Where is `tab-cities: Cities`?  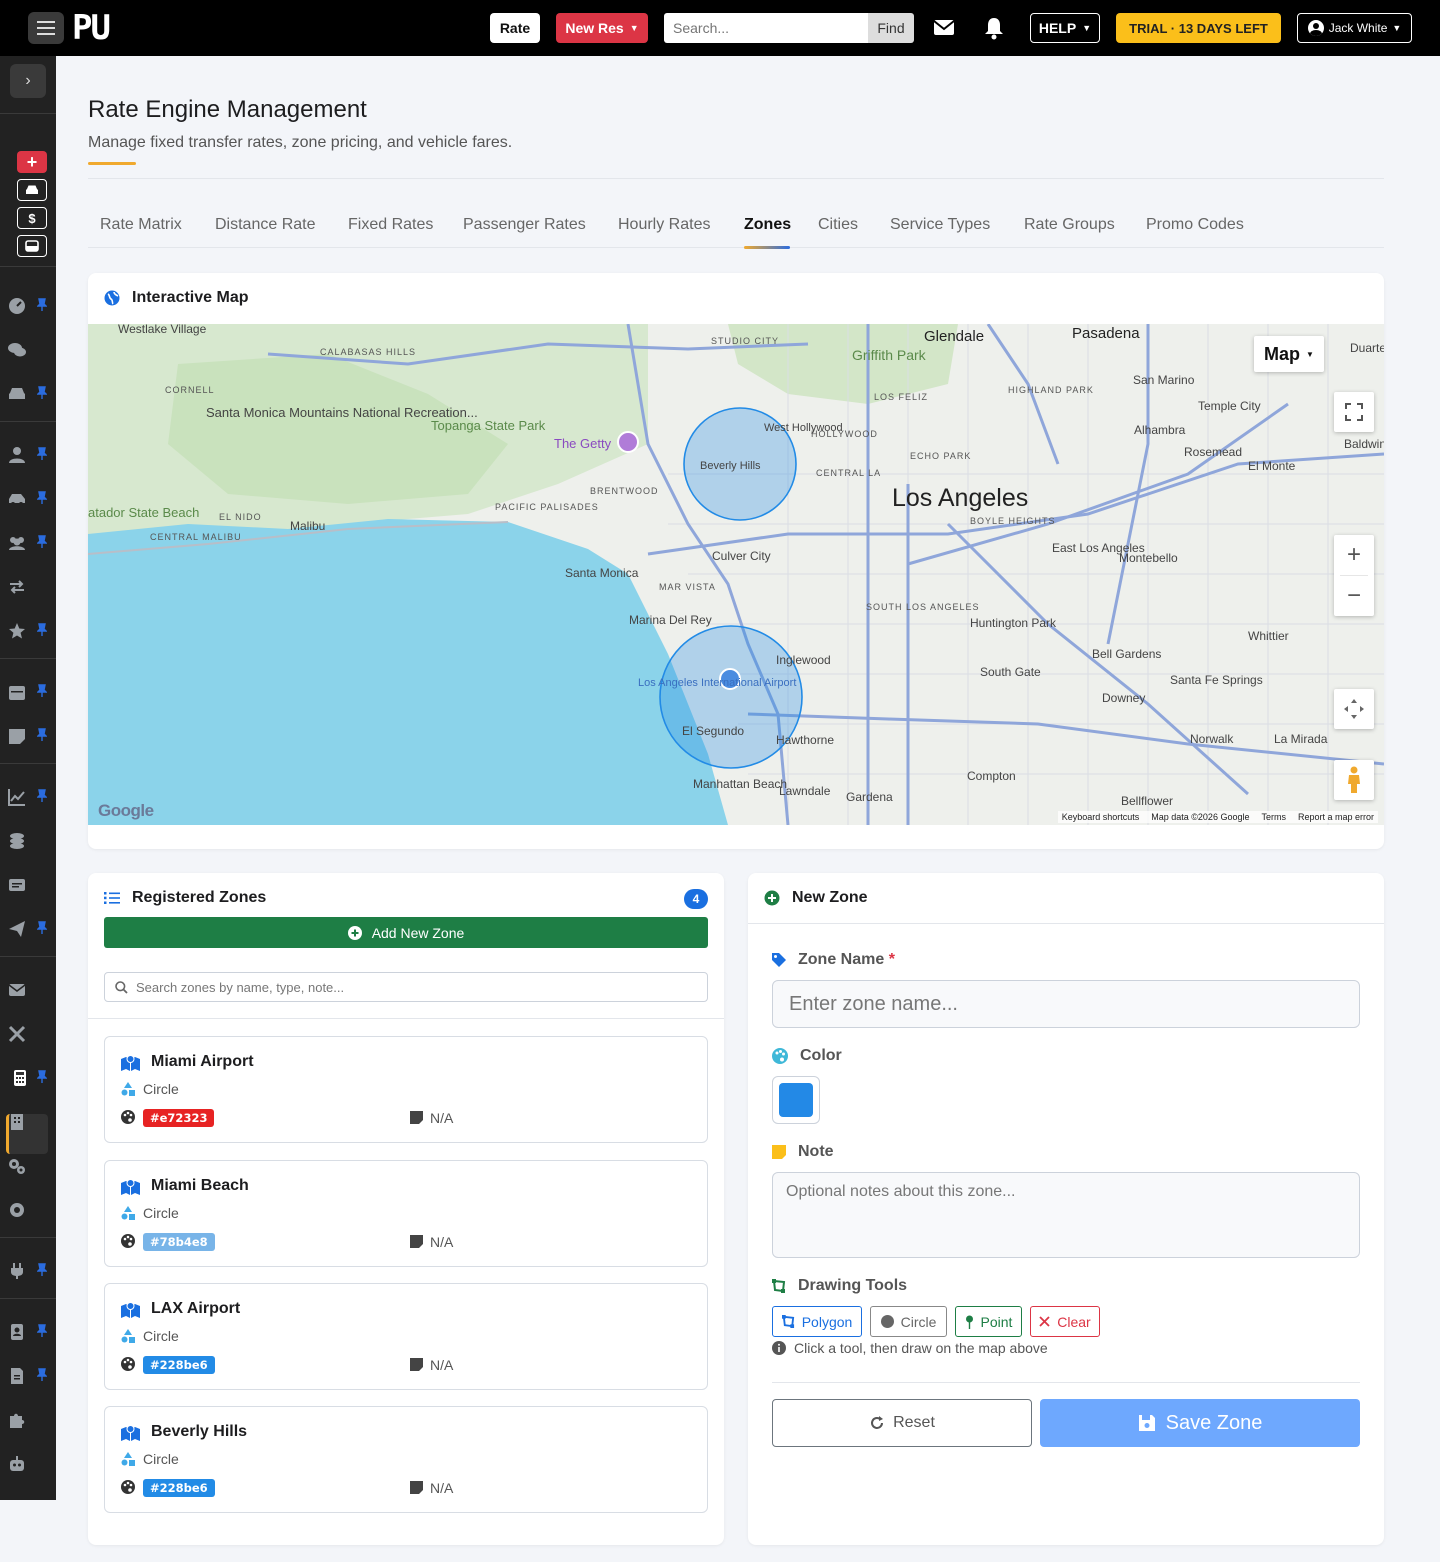 tab-cities: Cities is located at coordinates (838, 225).